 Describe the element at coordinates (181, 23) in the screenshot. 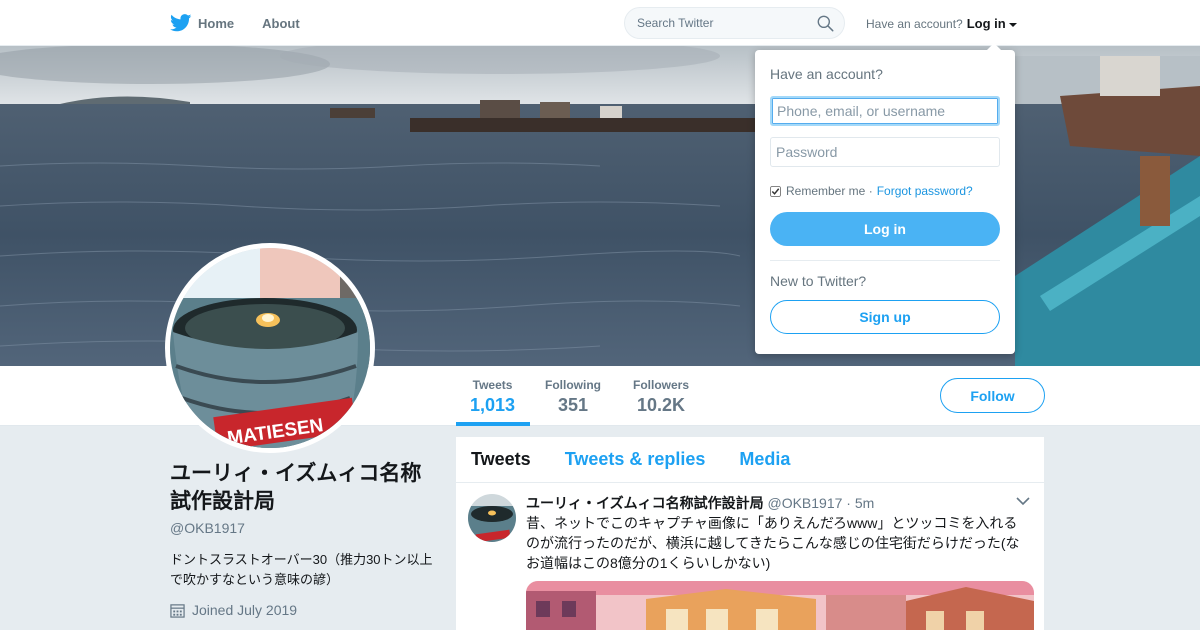

I see `twitter-bird-icon` at that location.